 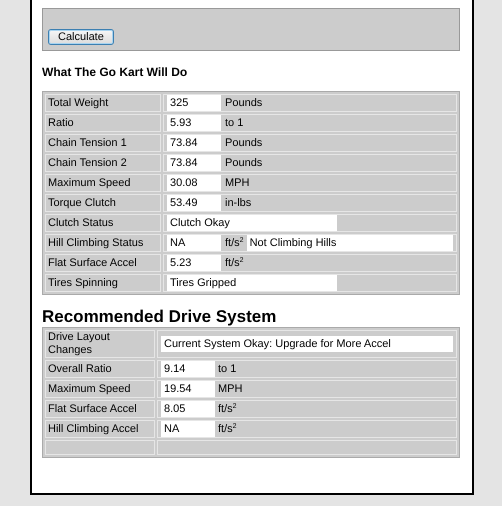 What do you see at coordinates (103, 143) in the screenshot?
I see `field-label: Chain Tension 1` at bounding box center [103, 143].